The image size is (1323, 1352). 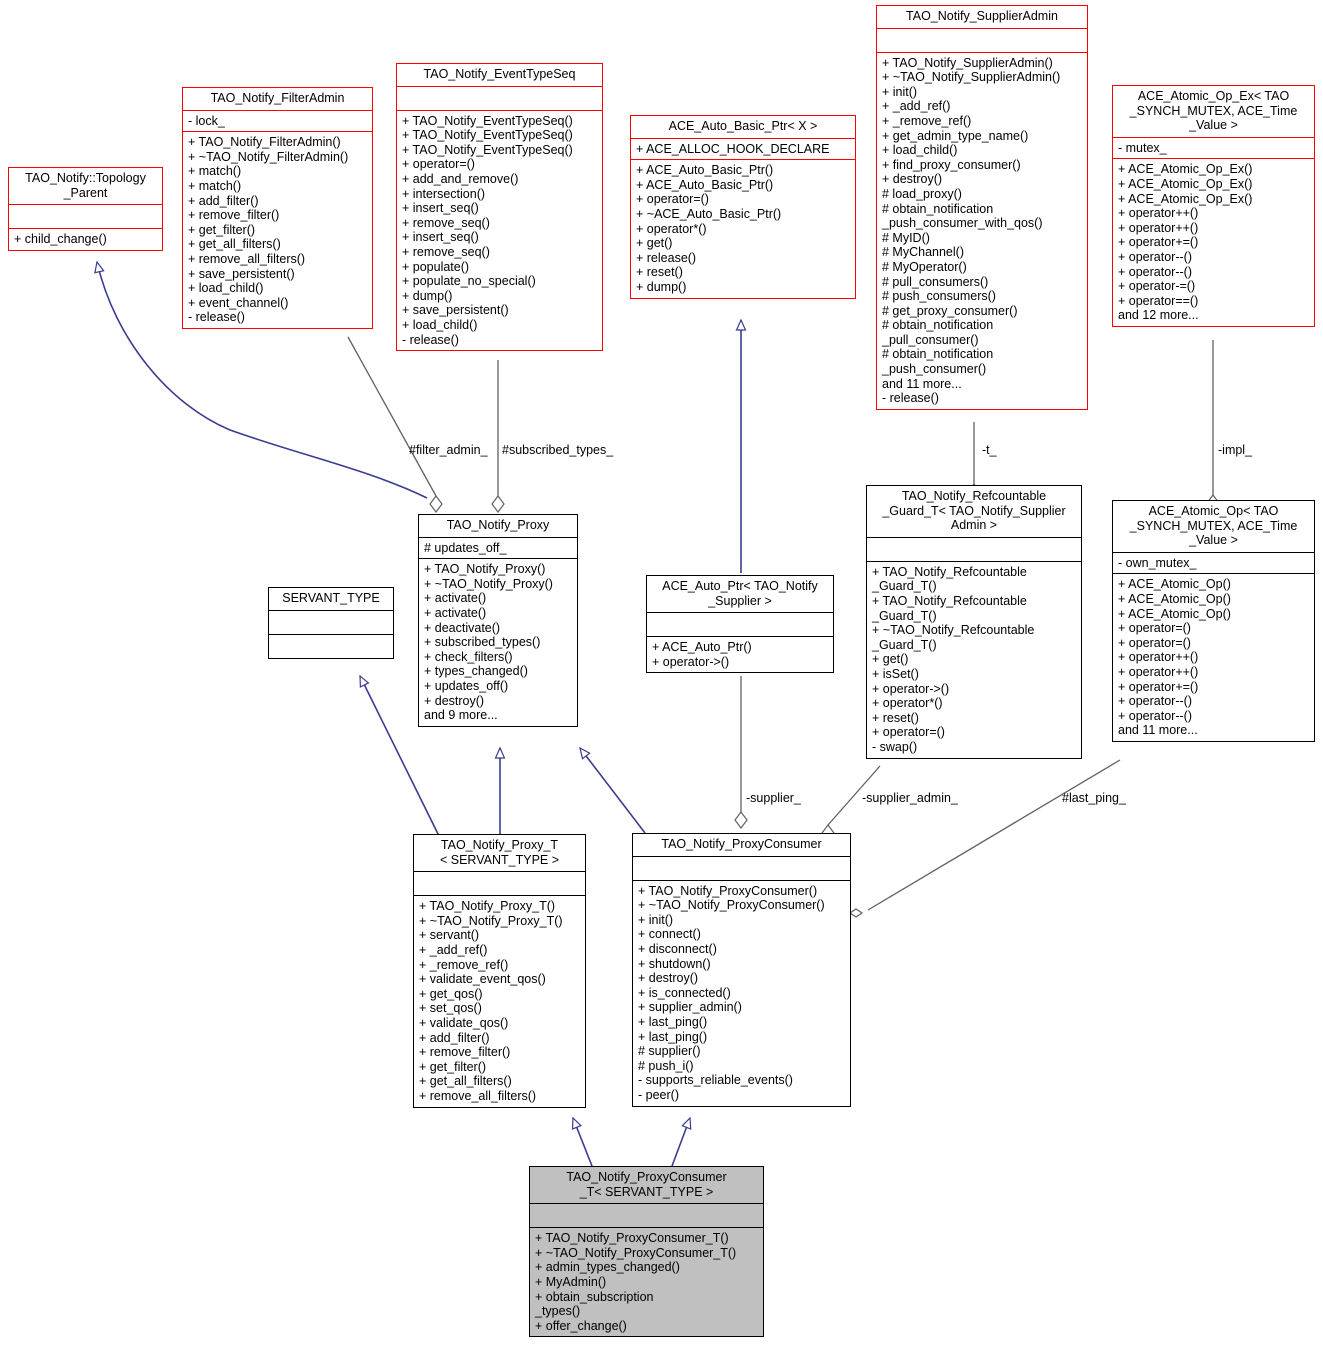 I want to click on operation-row: + match(), so click(x=215, y=185).